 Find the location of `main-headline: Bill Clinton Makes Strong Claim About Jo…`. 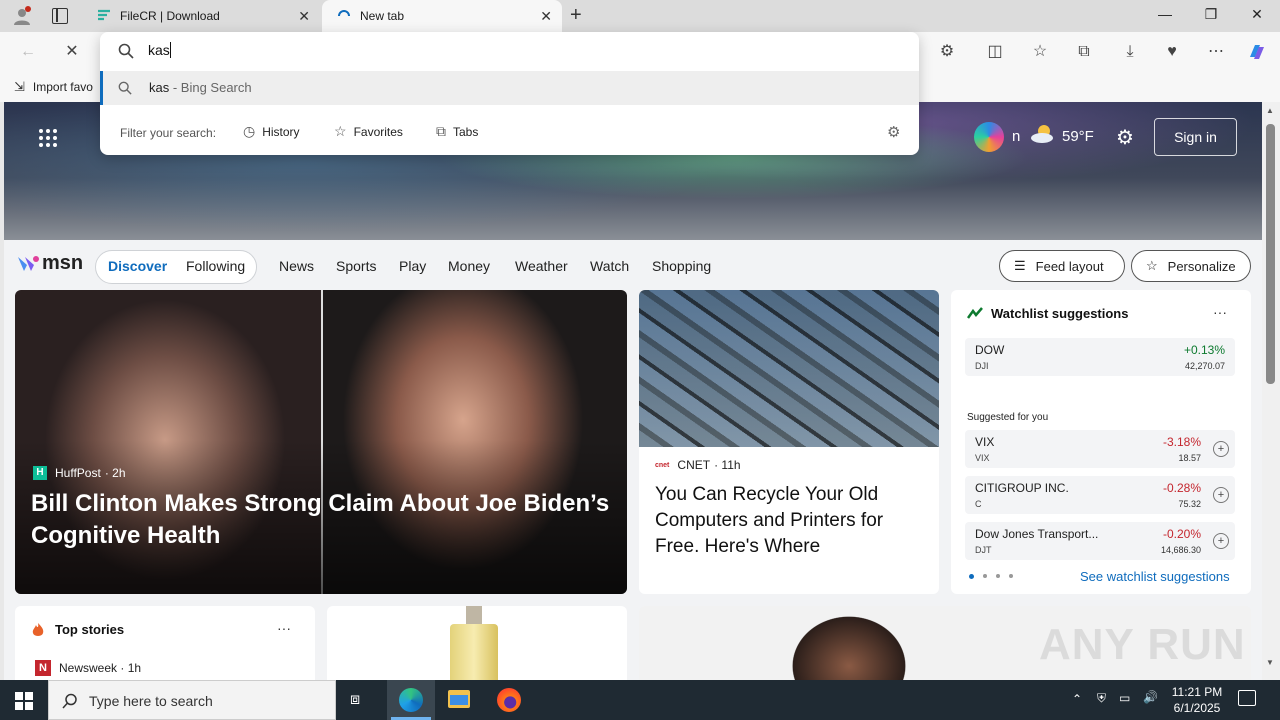

main-headline: Bill Clinton Makes Strong Claim About Jo… is located at coordinates (321, 520).